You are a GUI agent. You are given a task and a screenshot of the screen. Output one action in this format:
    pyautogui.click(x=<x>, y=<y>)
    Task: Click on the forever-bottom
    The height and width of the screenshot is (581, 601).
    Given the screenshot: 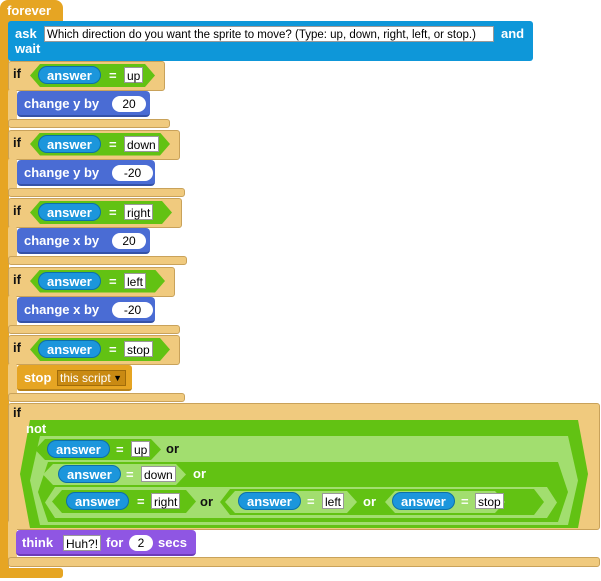 What is the action you would take?
    pyautogui.click(x=31, y=573)
    